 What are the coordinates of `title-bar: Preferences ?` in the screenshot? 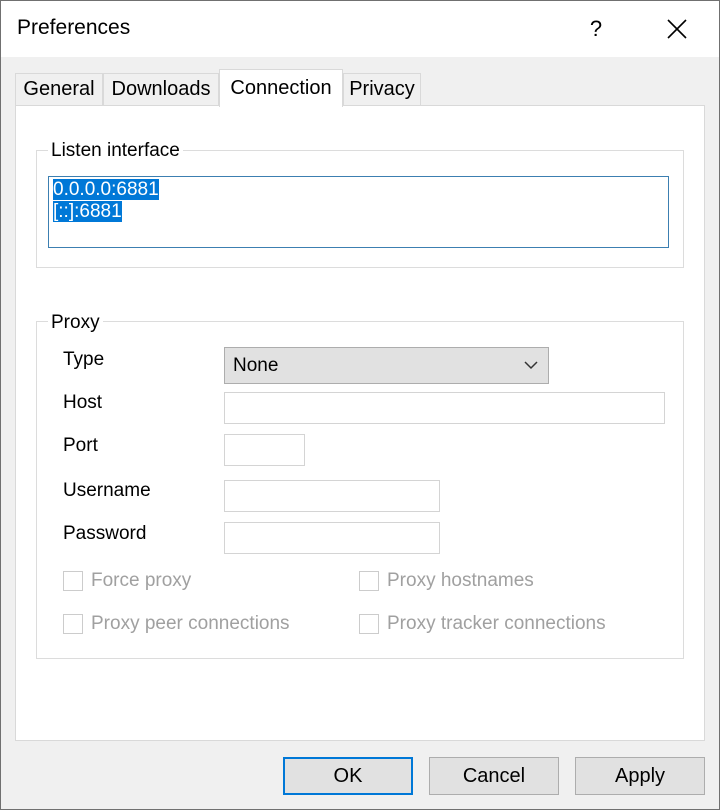 It's located at (360, 29).